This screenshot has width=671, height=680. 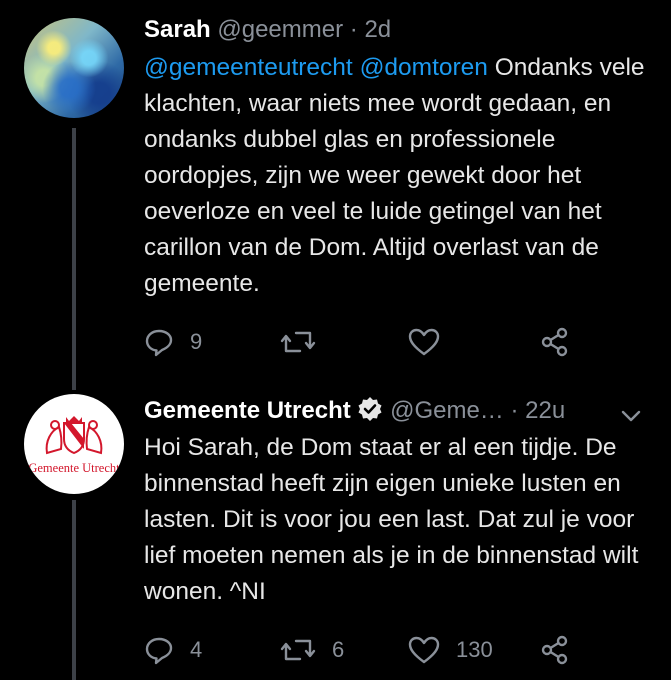 I want to click on tweet-actions: 9, so click(x=369, y=342).